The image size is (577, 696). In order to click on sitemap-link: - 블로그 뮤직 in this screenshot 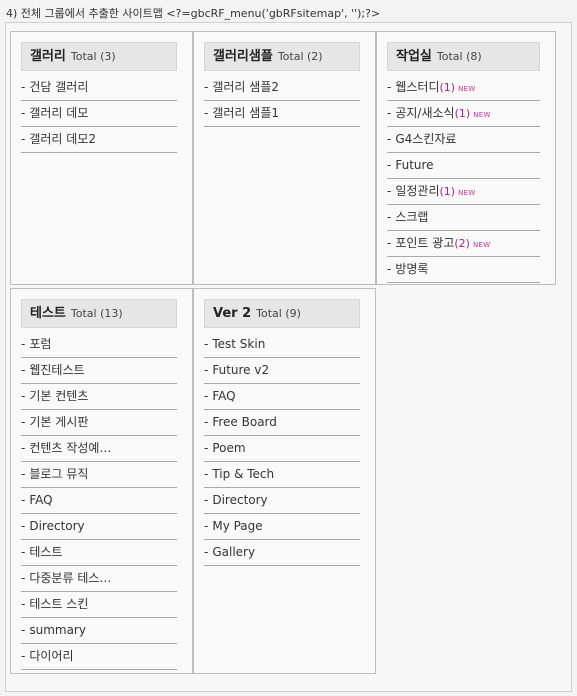, I will do `click(99, 475)`.